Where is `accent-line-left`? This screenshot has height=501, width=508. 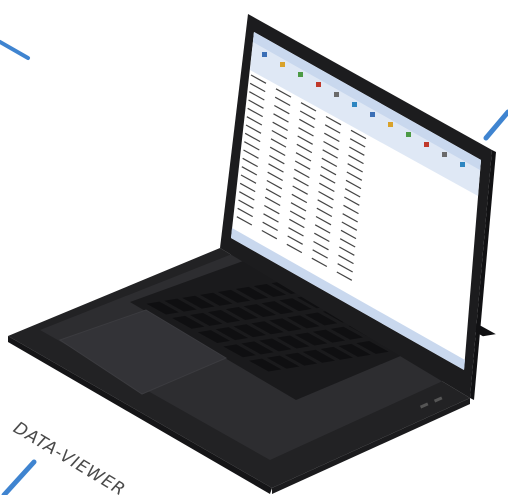 accent-line-left is located at coordinates (15, 50).